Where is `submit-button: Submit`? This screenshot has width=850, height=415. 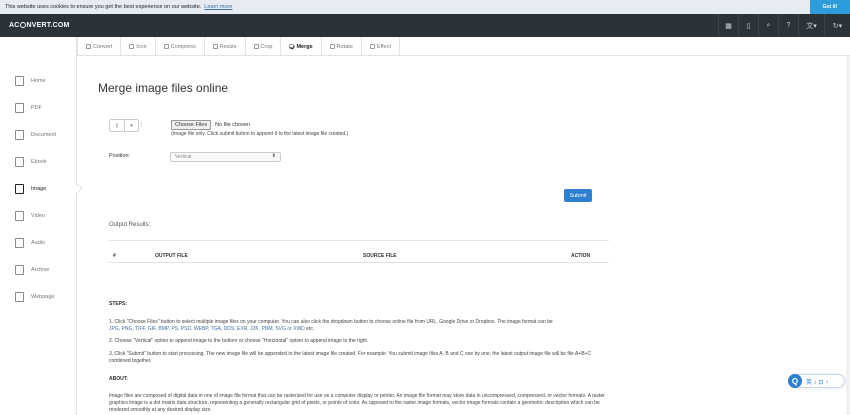 submit-button: Submit is located at coordinates (578, 195).